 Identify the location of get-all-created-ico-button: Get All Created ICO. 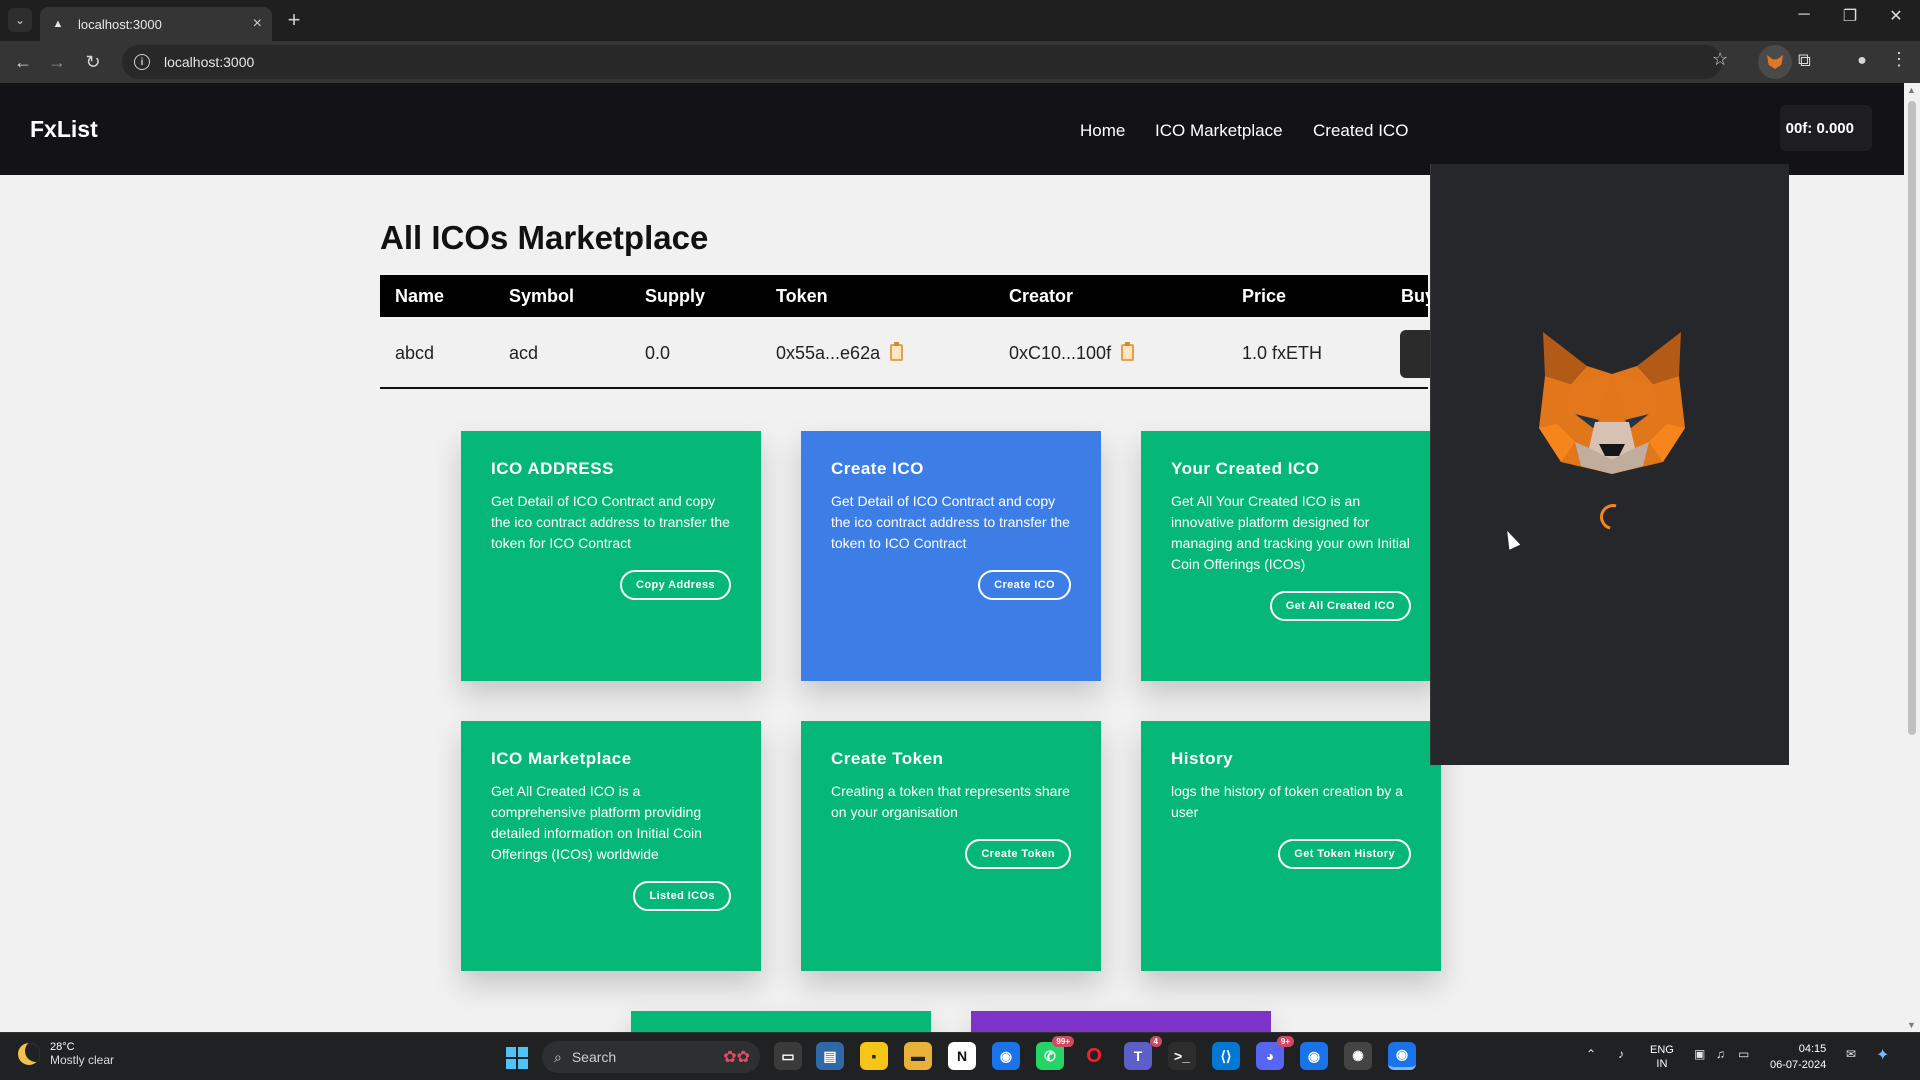
(1340, 606).